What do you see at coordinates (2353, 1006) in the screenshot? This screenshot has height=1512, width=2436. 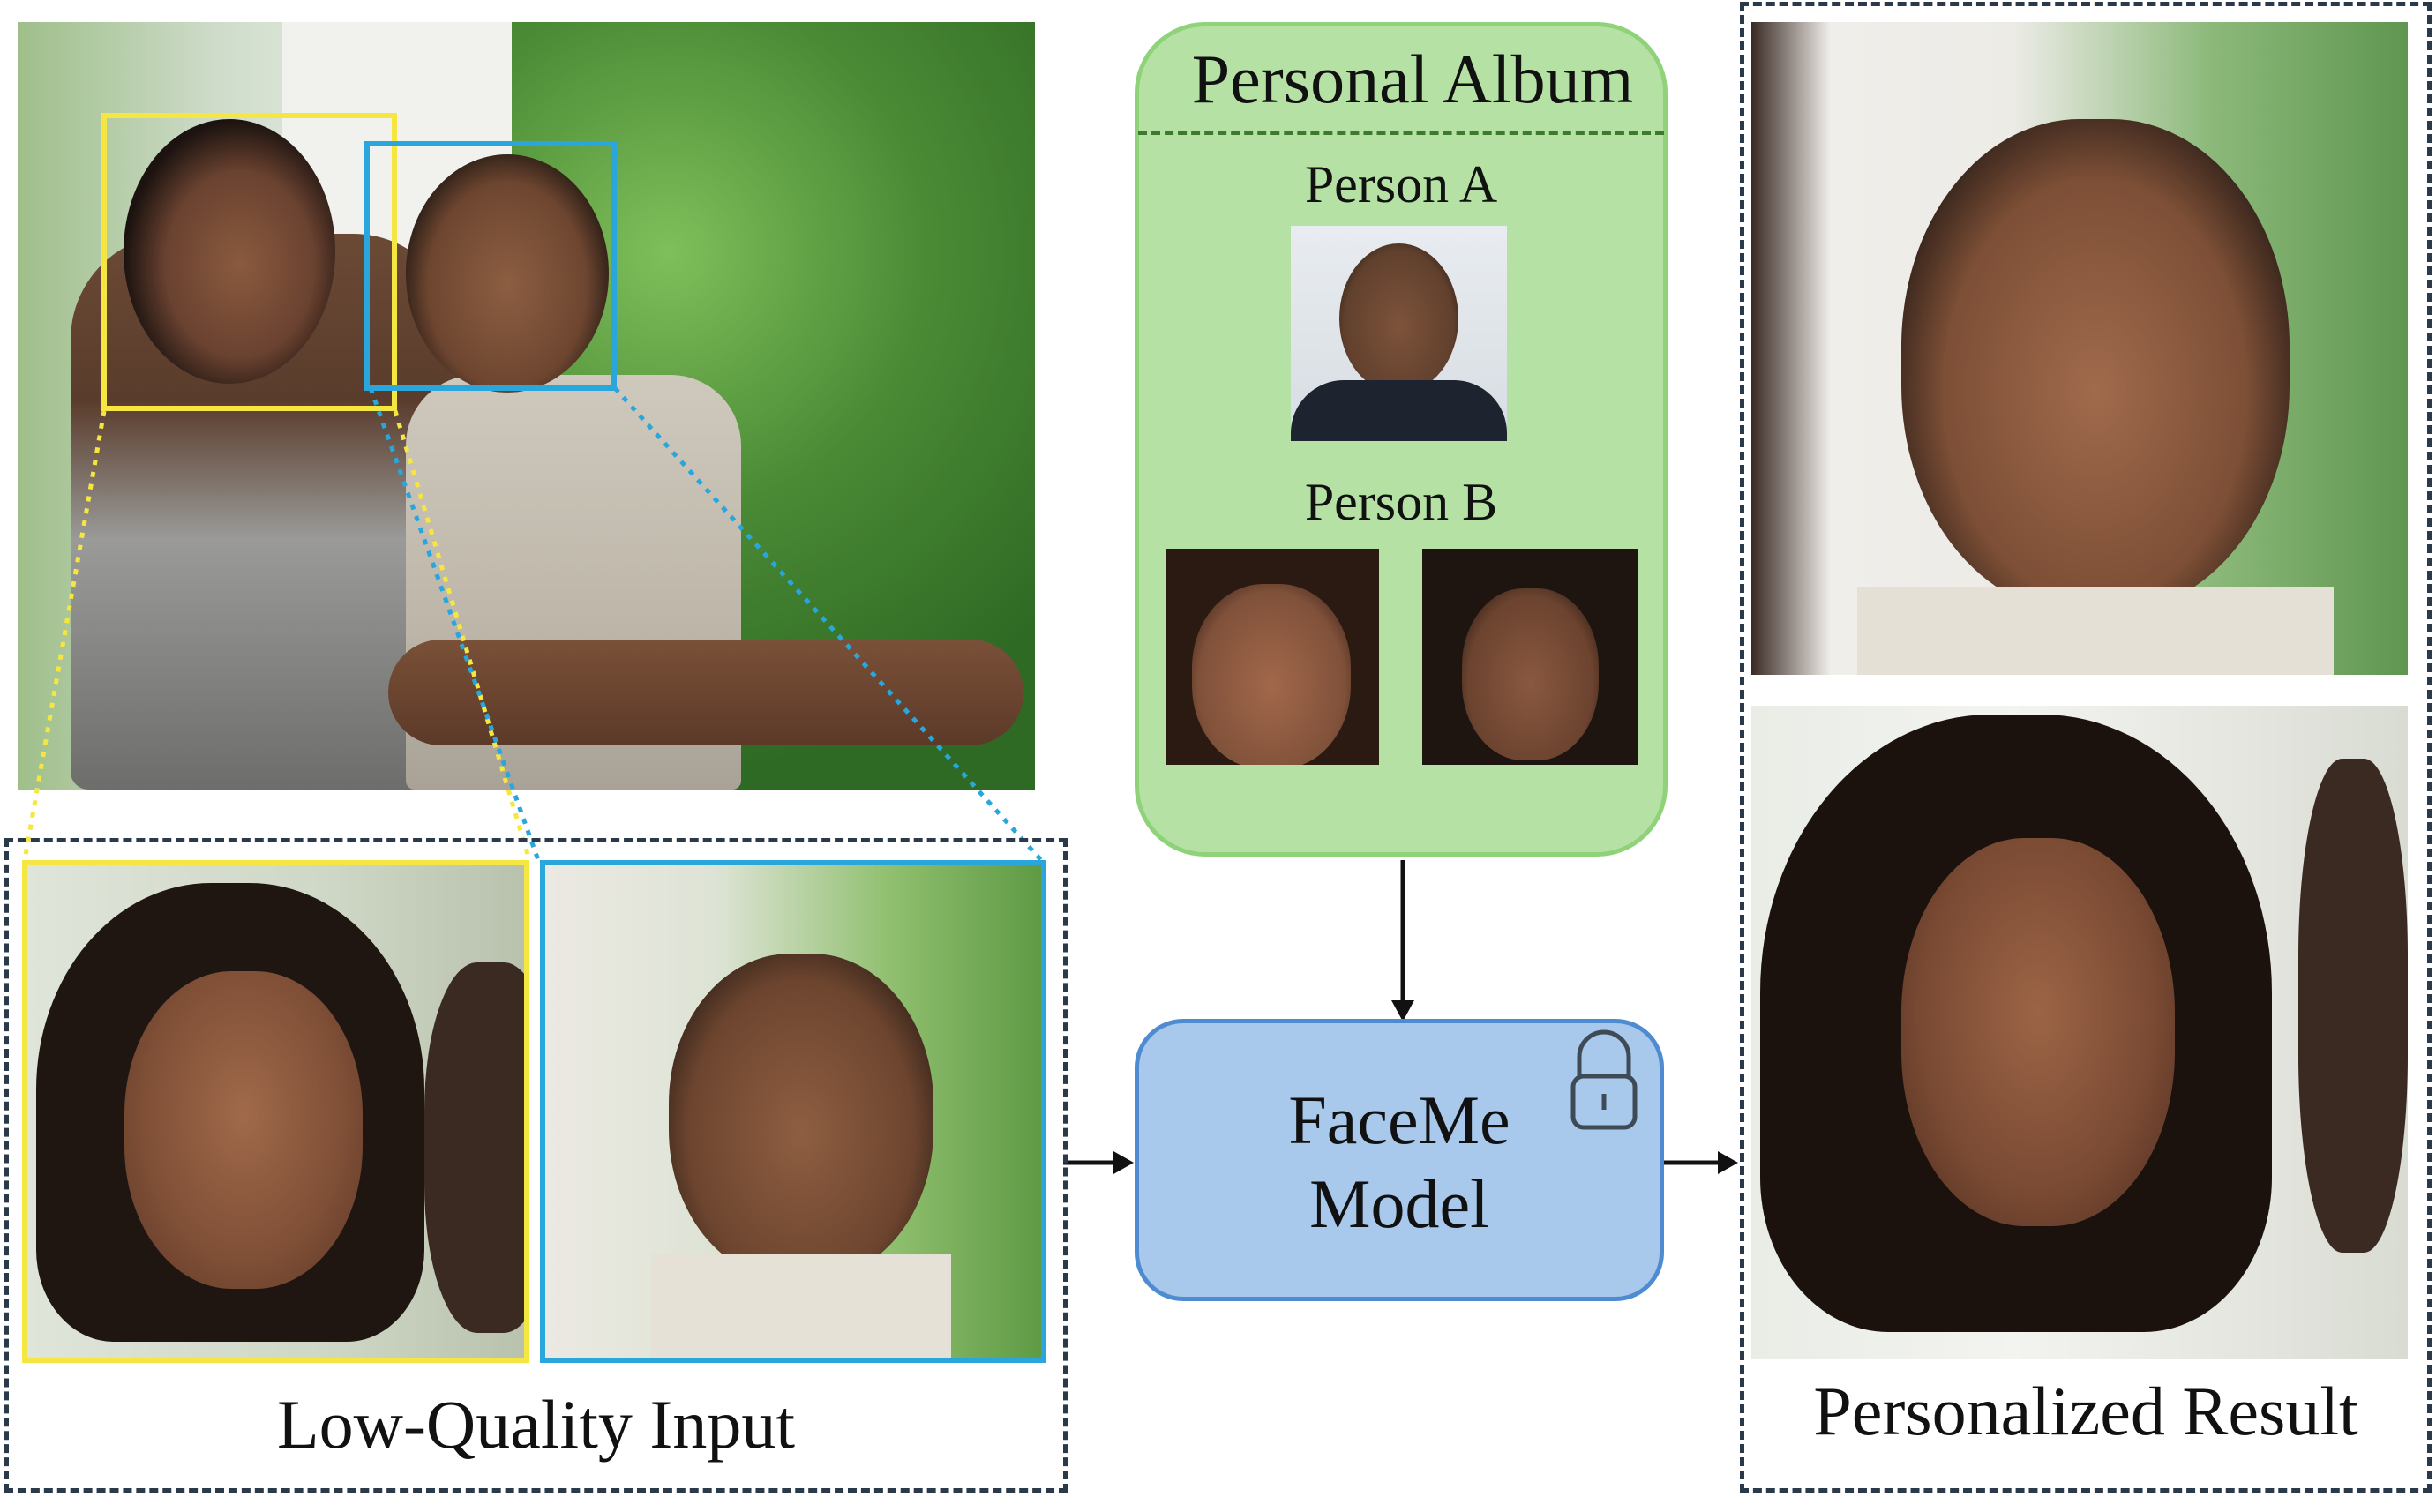 I see `result-partial-man` at bounding box center [2353, 1006].